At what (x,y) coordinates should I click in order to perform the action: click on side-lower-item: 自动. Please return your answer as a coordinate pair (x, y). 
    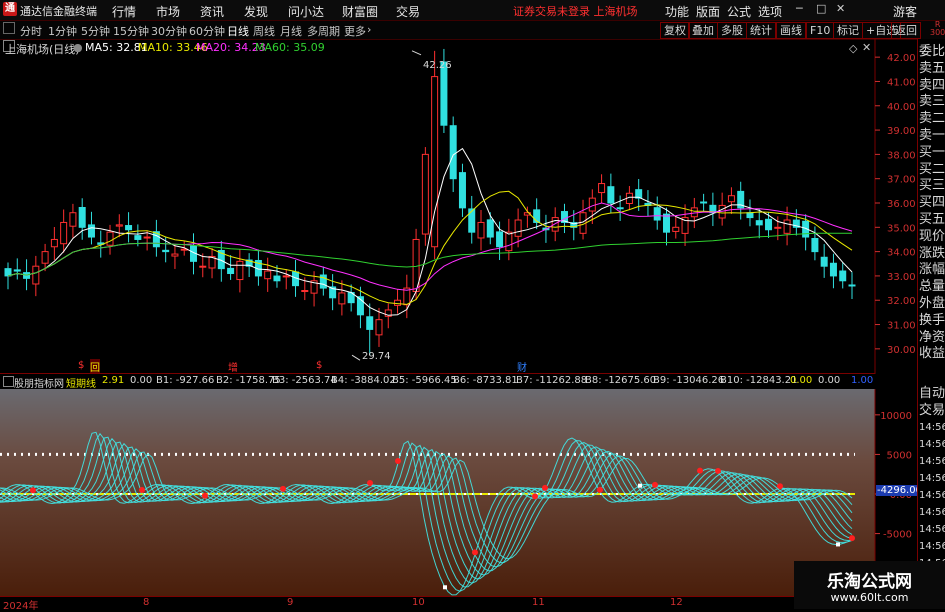
    Looking at the image, I should click on (932, 394).